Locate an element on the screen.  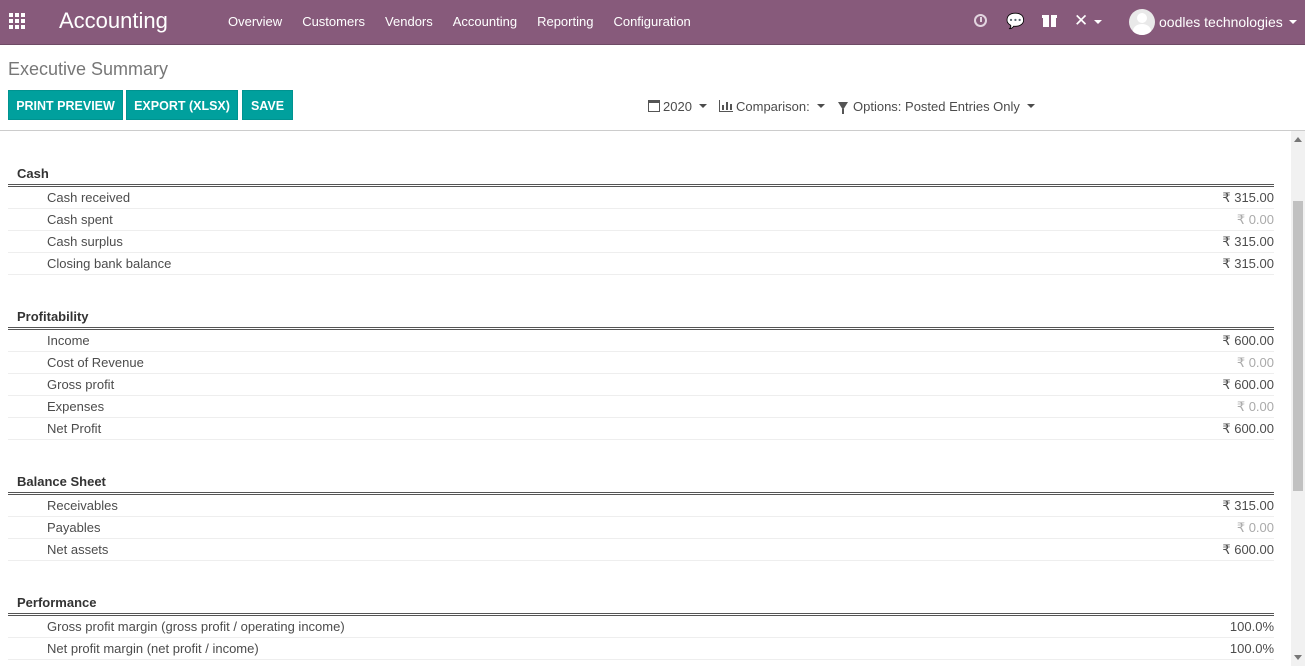
user-menu: oodles technologies is located at coordinates (1213, 22).